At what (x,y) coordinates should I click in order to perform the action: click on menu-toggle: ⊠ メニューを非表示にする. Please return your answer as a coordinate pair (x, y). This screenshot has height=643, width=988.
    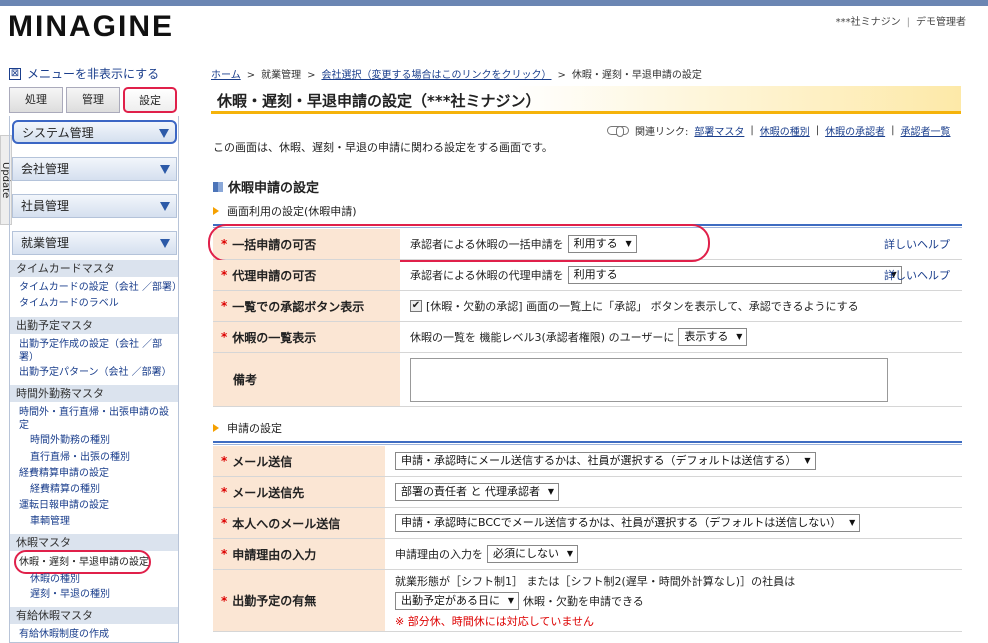
    Looking at the image, I should click on (84, 73).